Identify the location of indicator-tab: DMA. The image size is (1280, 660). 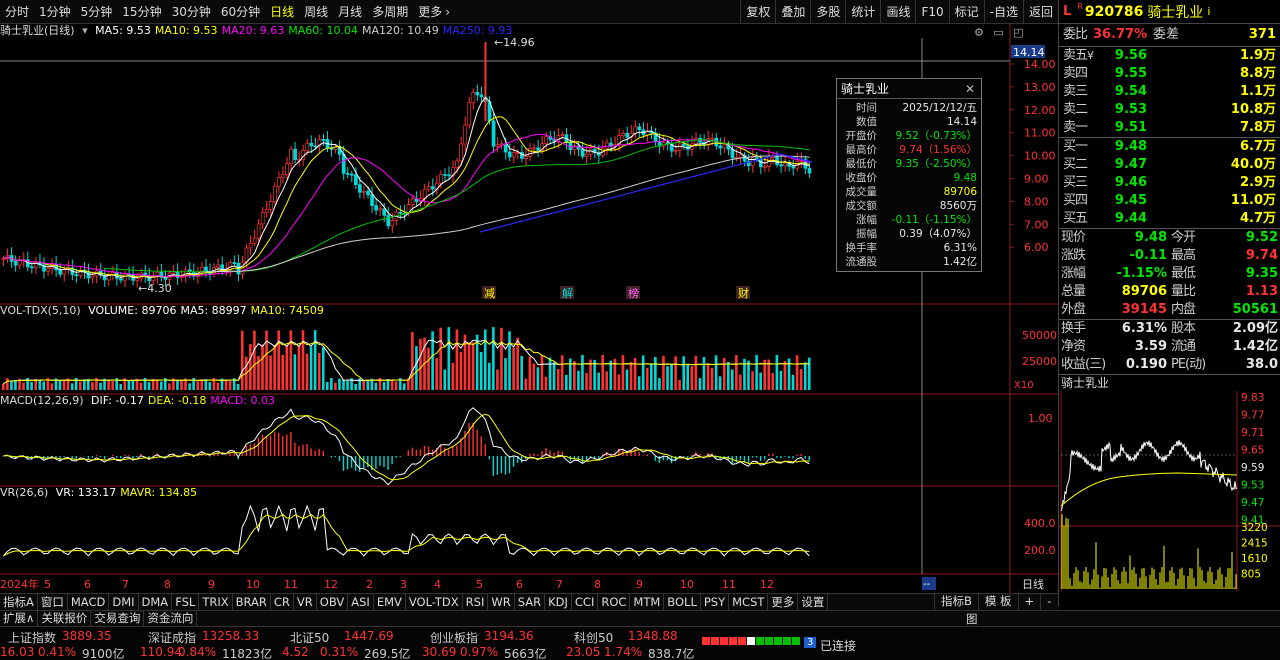
(156, 602).